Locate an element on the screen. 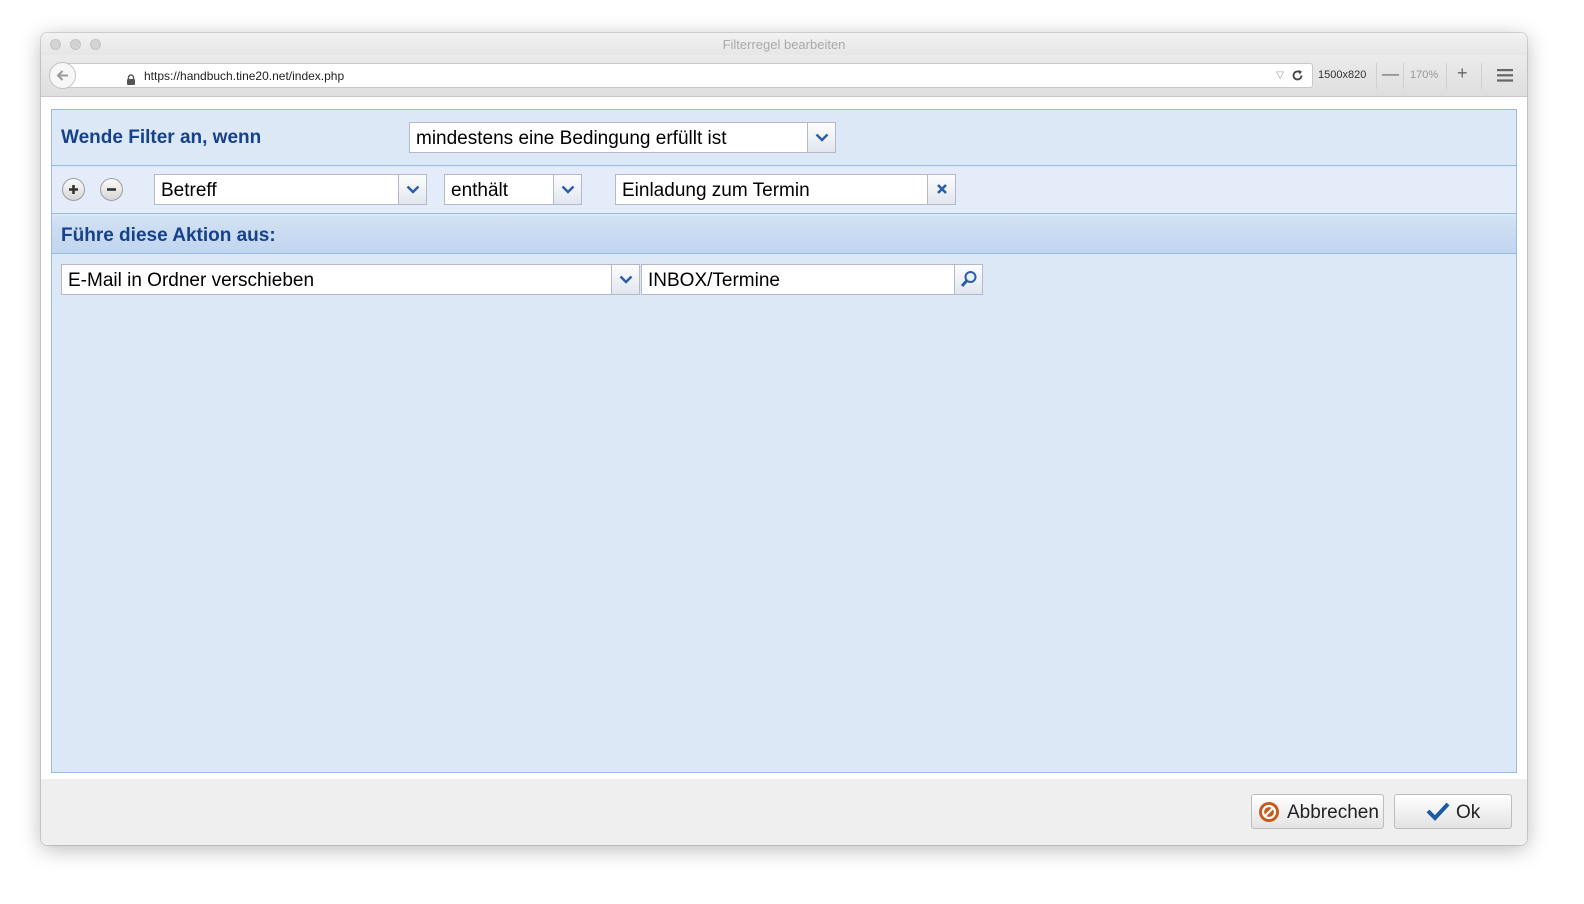  ok-button: Ok is located at coordinates (1453, 811).